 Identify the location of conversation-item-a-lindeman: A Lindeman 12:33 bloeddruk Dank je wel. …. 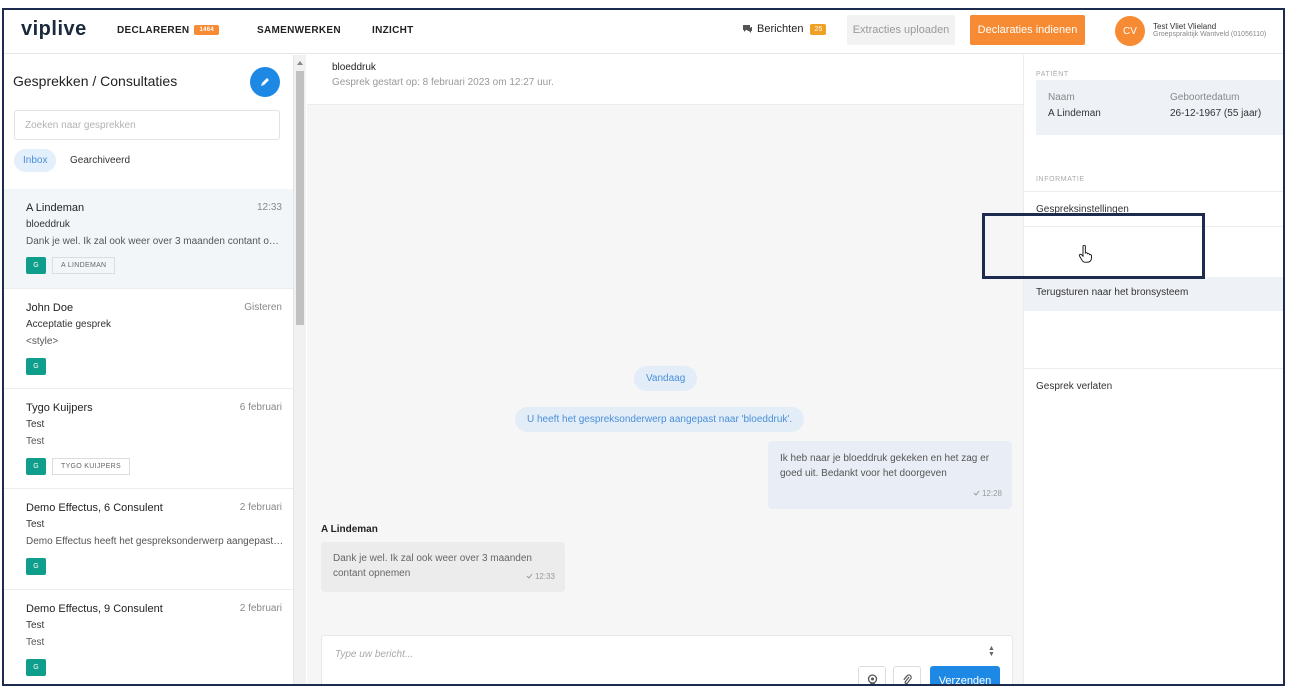
(148, 239).